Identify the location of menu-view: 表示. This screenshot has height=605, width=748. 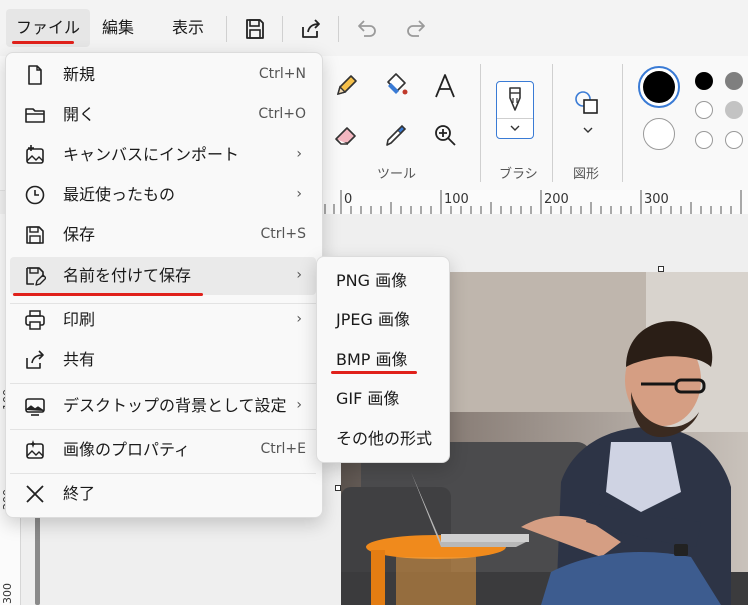
(188, 28).